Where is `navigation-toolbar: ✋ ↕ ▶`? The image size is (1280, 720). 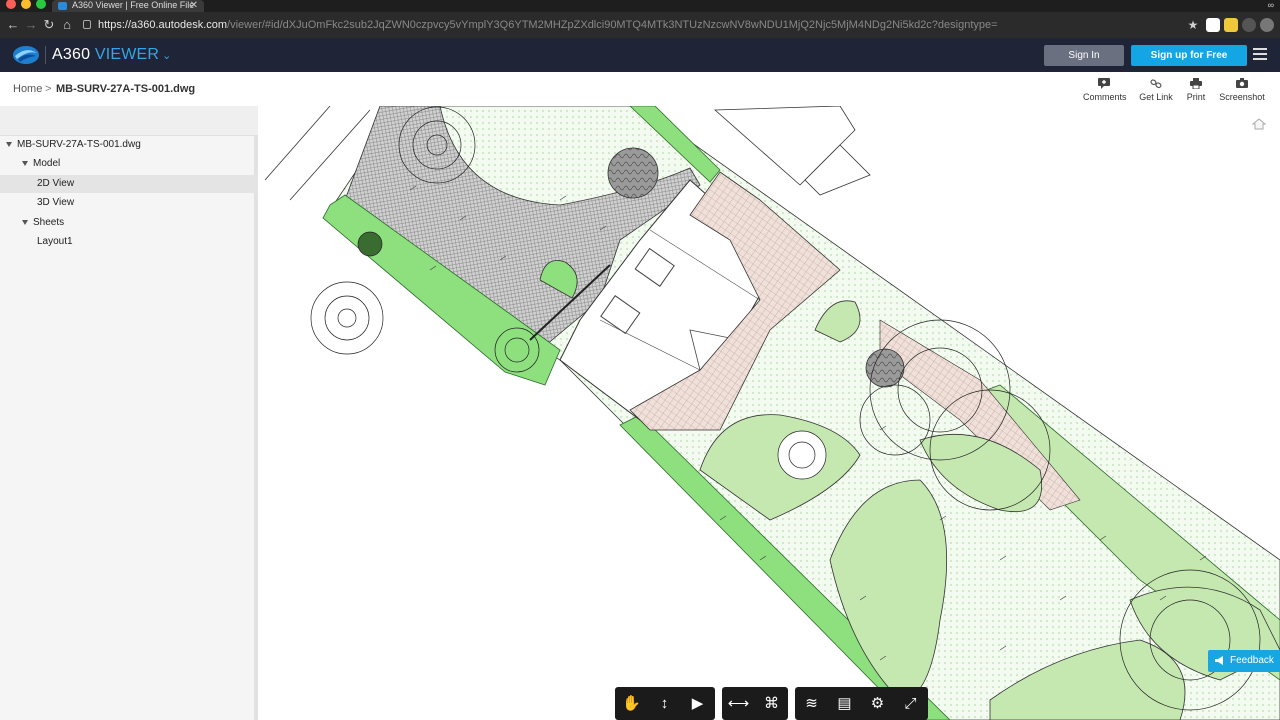 navigation-toolbar: ✋ ↕ ▶ is located at coordinates (665, 703).